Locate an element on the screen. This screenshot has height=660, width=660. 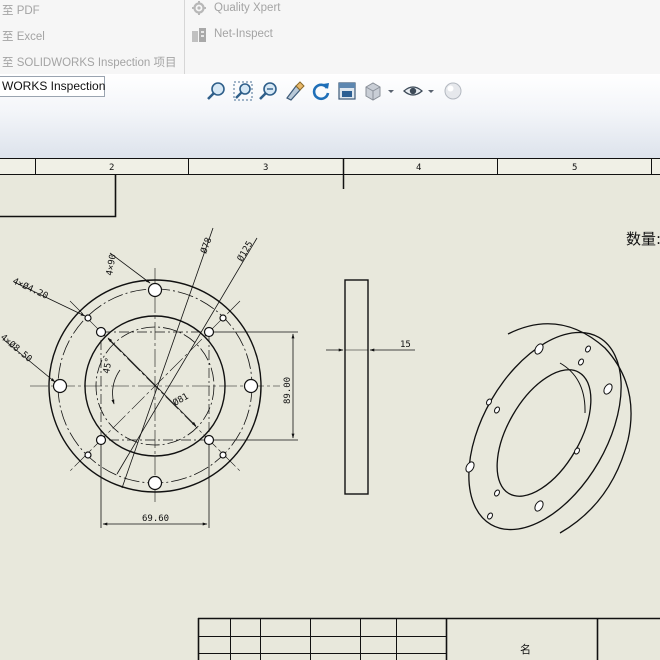
export-inspection-prefix: 至 is located at coordinates (8, 63).